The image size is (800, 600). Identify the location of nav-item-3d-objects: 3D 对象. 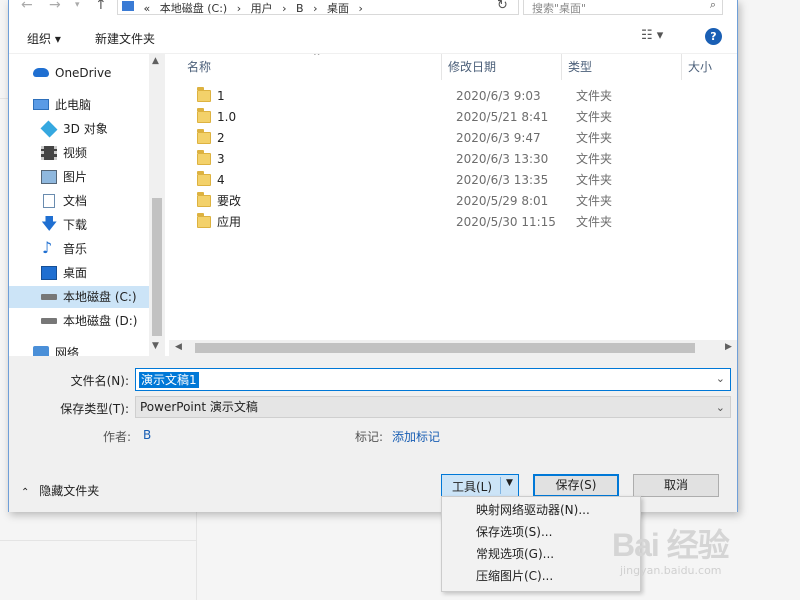
(79, 129).